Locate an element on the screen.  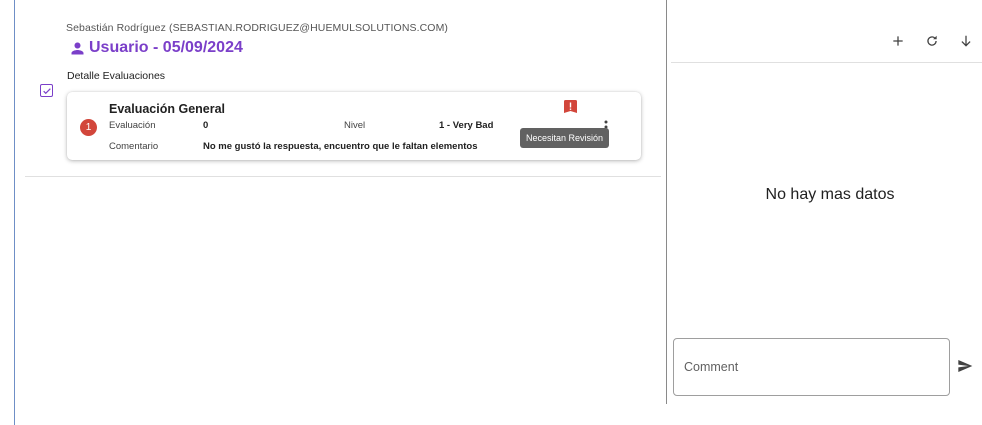
select-checkbox is located at coordinates (46, 90).